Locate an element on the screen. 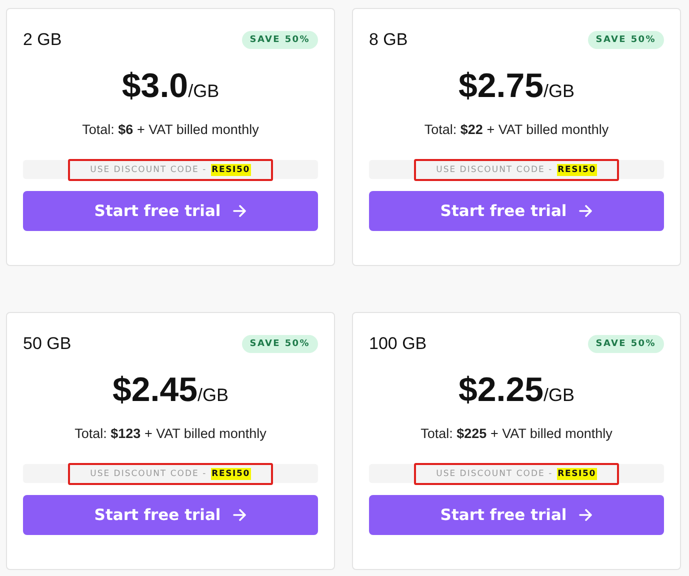 The width and height of the screenshot is (689, 576). total-text: Total: $22 + VAT billed monthly is located at coordinates (516, 129).